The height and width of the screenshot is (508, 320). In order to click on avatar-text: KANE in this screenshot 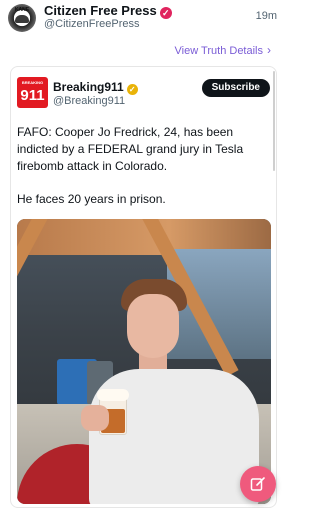, I will do `click(22, 10)`.